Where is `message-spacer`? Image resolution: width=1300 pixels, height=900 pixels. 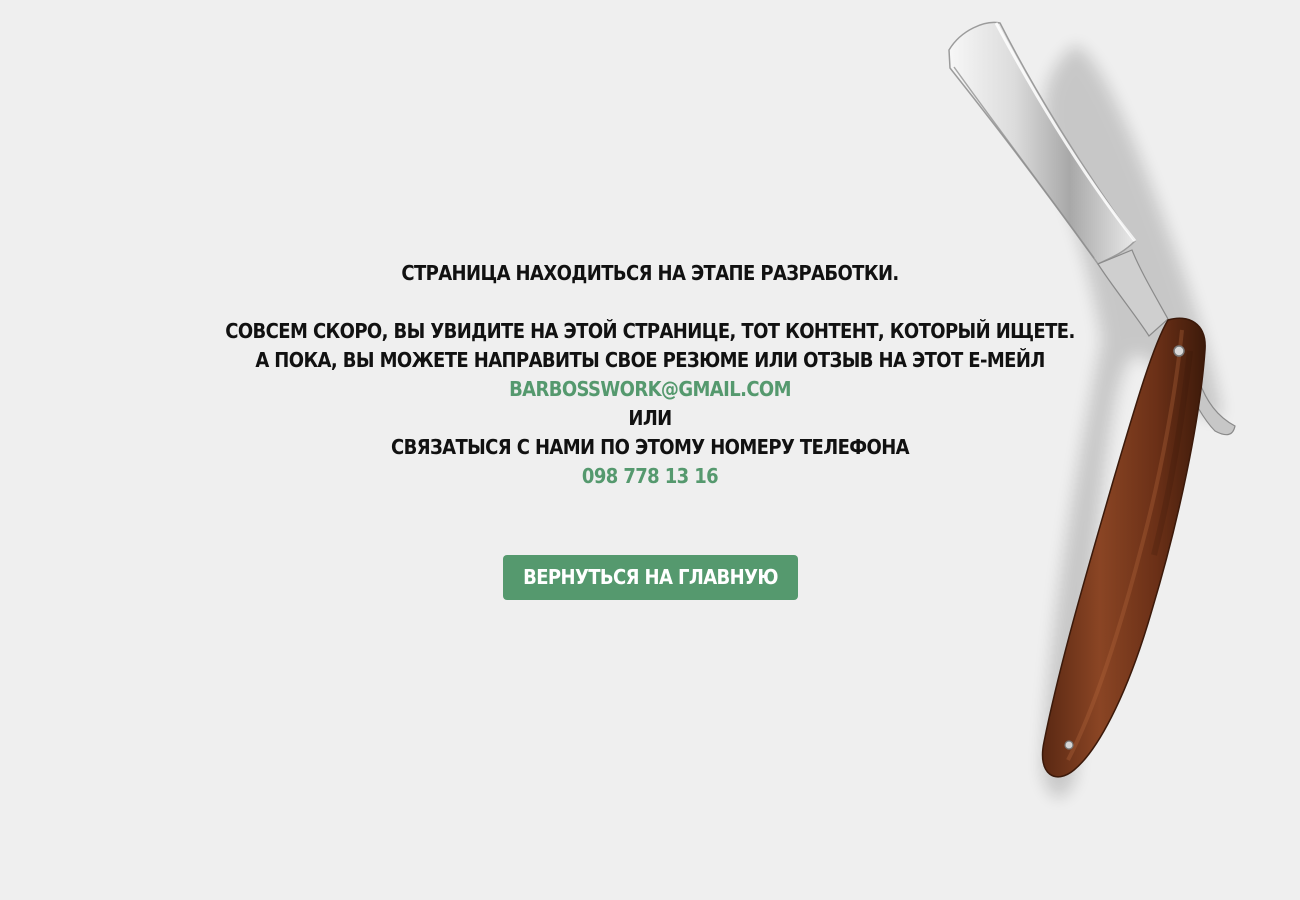 message-spacer is located at coordinates (650, 302).